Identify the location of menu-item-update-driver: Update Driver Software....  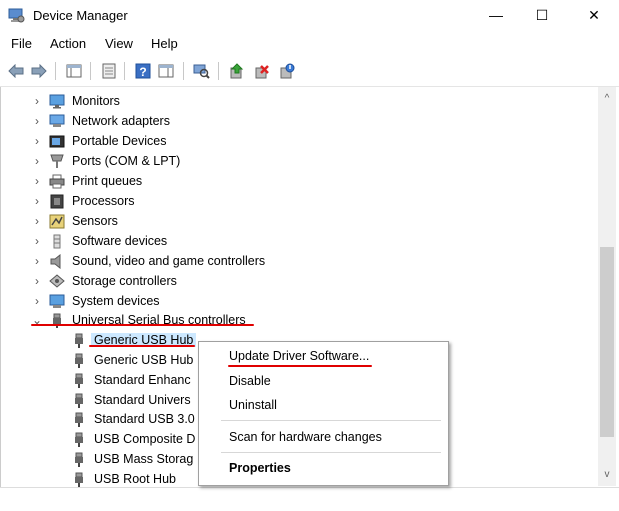
(299, 356).